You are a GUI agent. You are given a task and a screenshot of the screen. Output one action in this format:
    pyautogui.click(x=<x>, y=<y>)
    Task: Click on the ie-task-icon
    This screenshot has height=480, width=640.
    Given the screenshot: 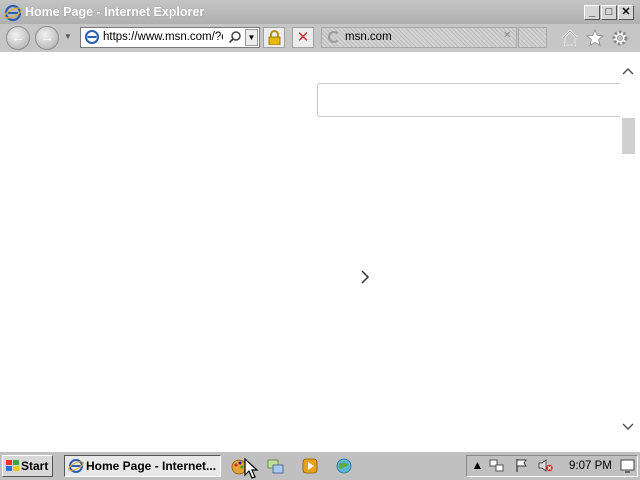 What is the action you would take?
    pyautogui.click(x=76, y=466)
    